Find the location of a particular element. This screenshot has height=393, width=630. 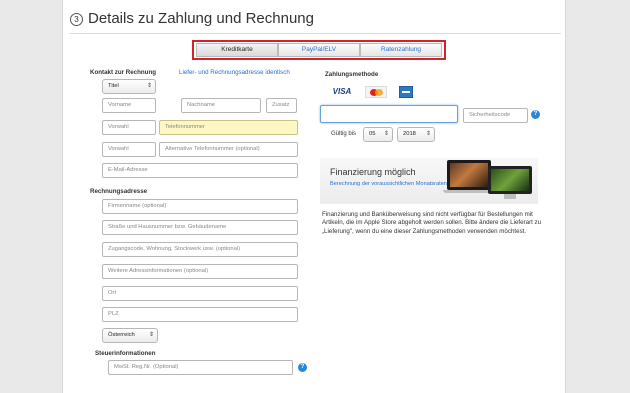

valid-until-label: Gültig bis is located at coordinates (344, 134).